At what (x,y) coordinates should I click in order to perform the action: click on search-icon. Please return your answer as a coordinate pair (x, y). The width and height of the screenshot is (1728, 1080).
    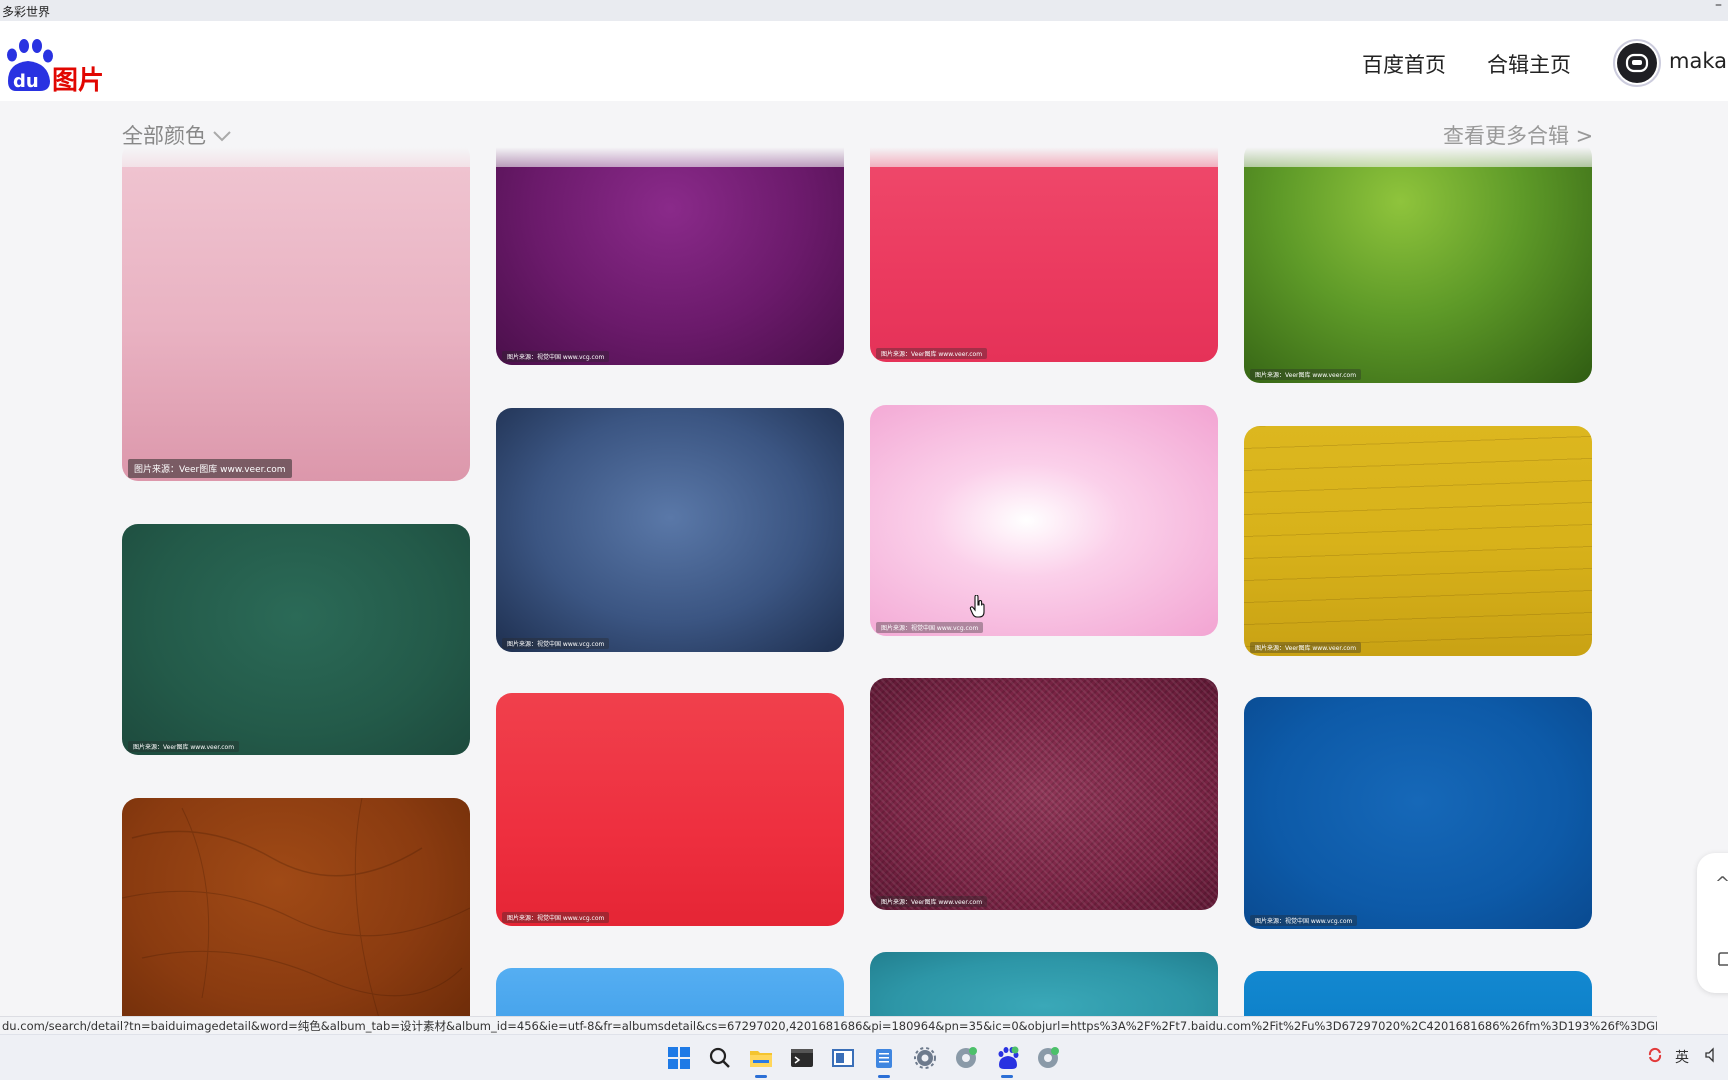
    Looking at the image, I should click on (720, 1058).